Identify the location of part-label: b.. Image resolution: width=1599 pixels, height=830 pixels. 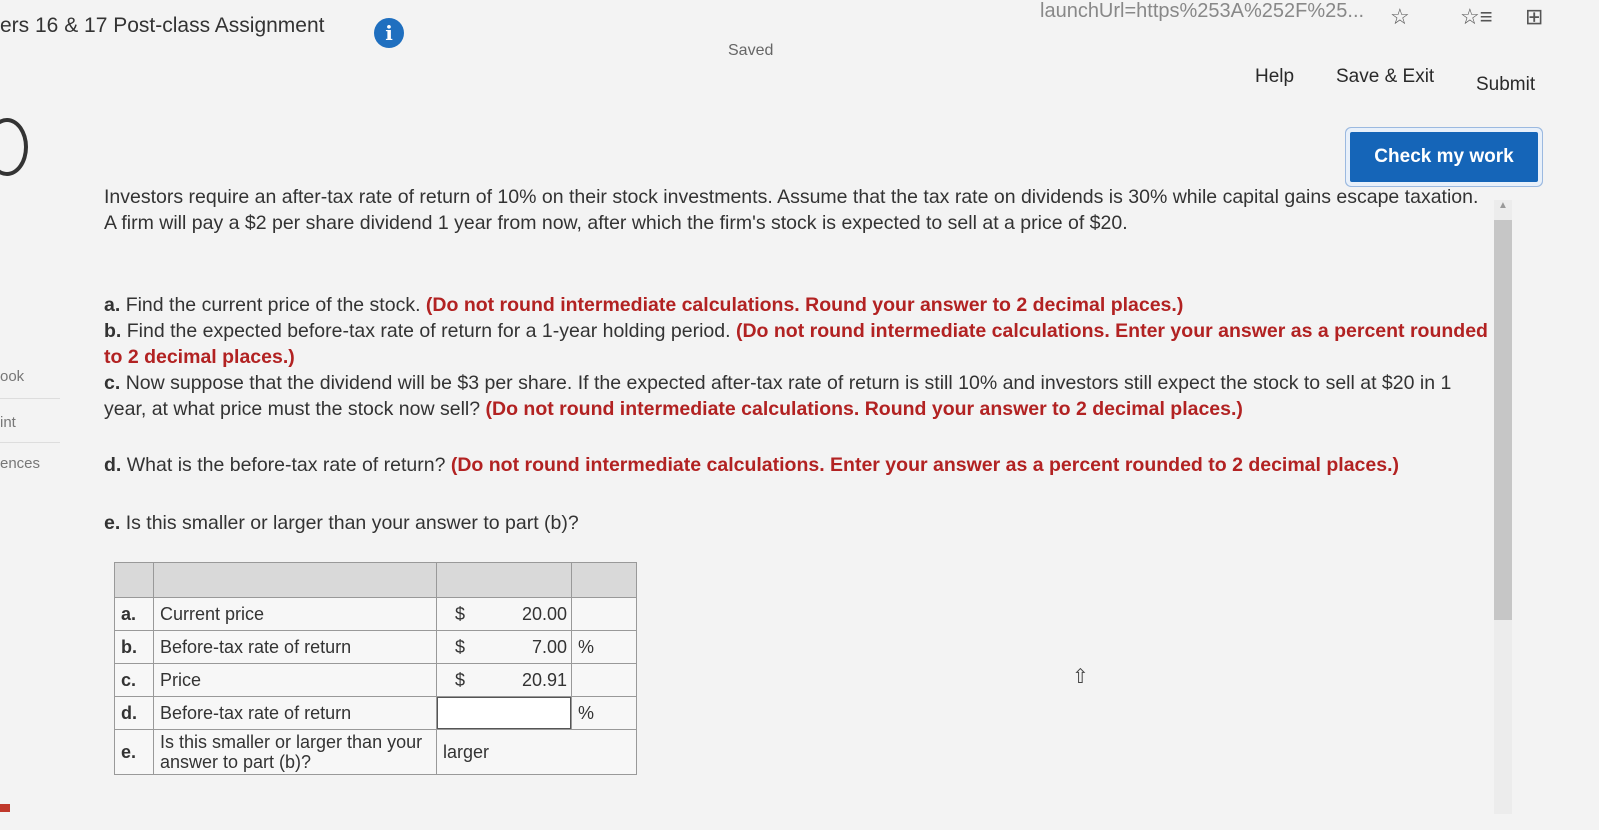
(113, 331).